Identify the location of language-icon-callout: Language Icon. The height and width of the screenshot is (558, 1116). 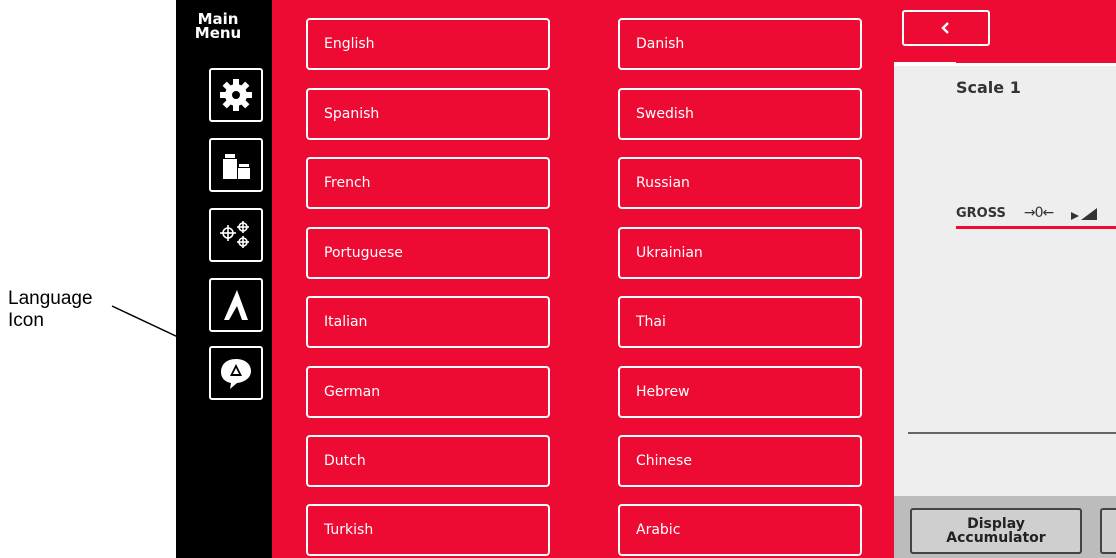
(50, 310).